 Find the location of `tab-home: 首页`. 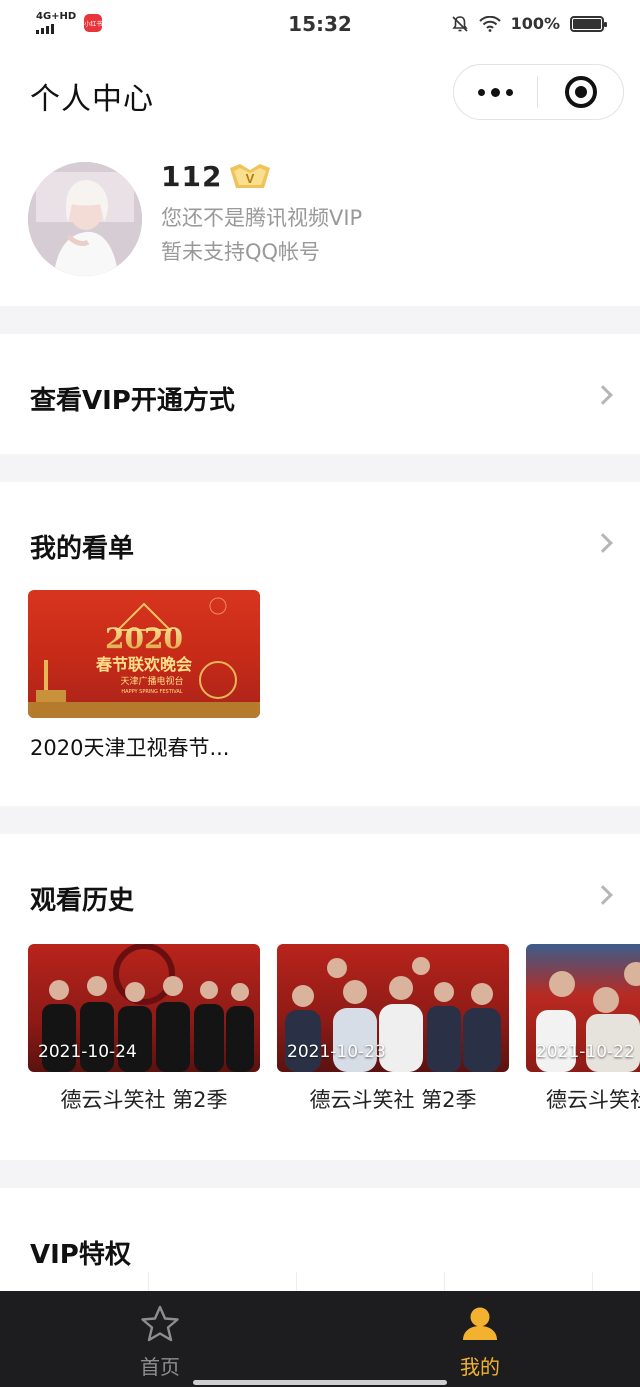

tab-home: 首页 is located at coordinates (160, 1339).